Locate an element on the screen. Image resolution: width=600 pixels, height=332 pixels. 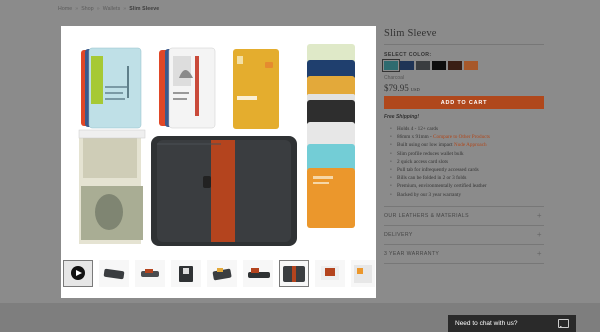
accordion-label: 3 YEAR WARRANTY is located at coordinates (412, 253).